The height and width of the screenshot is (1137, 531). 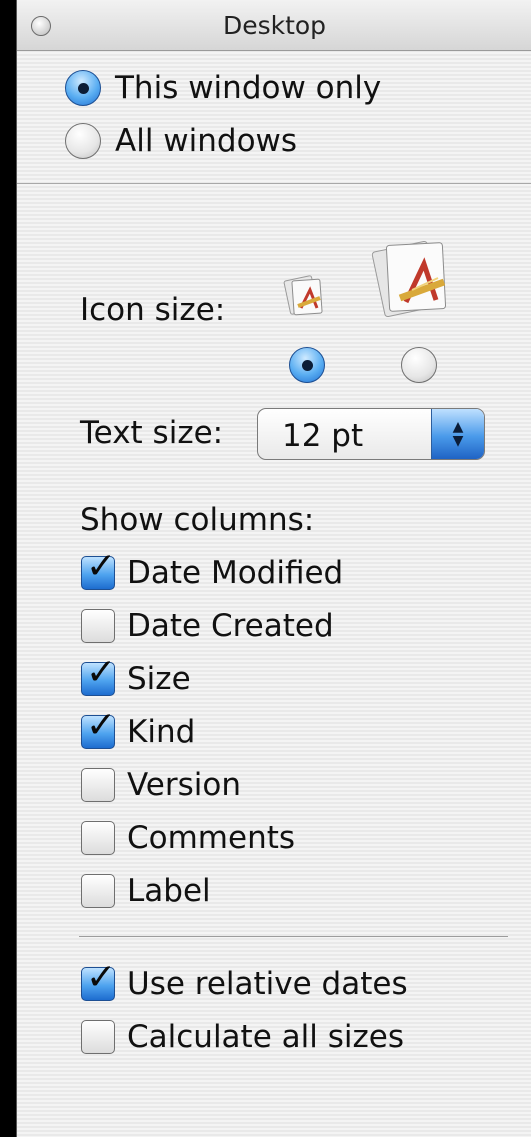 I want to click on checkbox-calculate-all-sizes: Calculate all sizes, so click(x=242, y=1037).